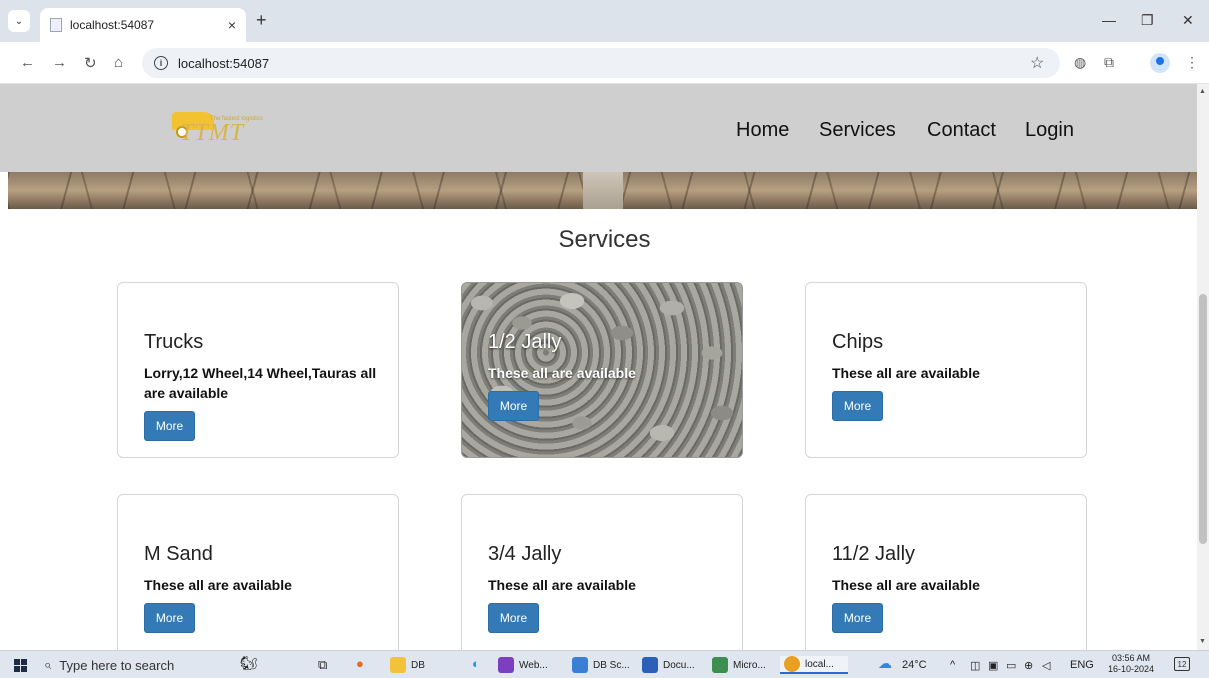 This screenshot has width=1209, height=678. What do you see at coordinates (178, 554) in the screenshot?
I see `card-title: M Sand` at bounding box center [178, 554].